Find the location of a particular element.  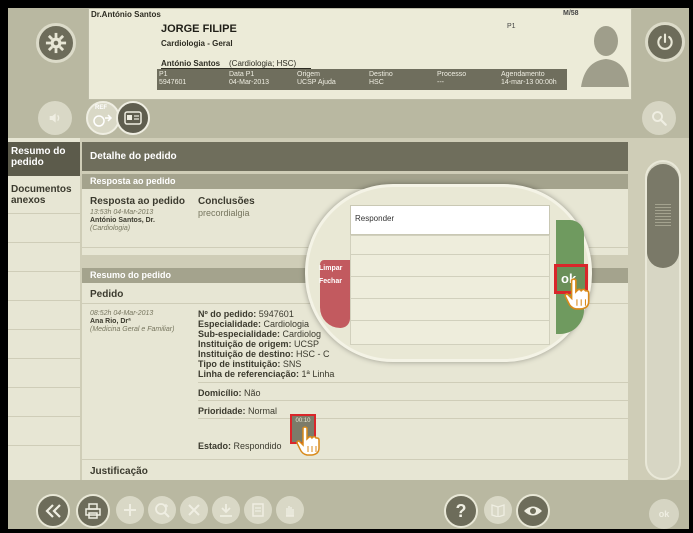

plus-icon is located at coordinates (130, 510).